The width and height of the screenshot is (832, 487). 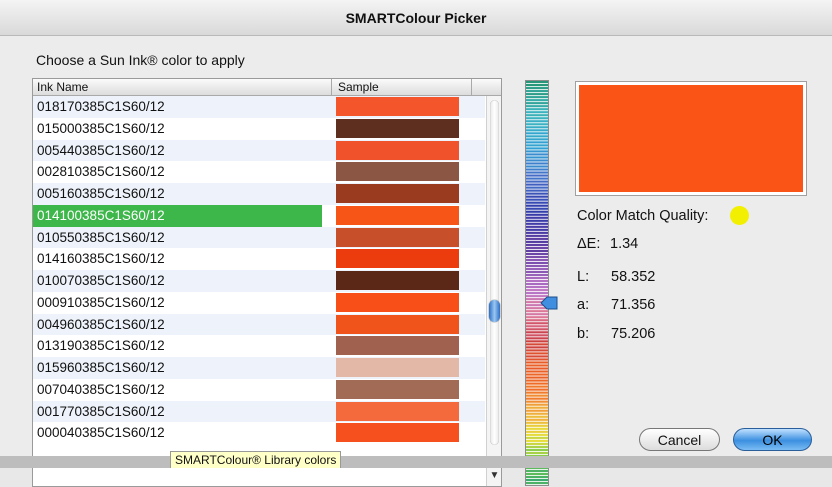 I want to click on color-ramp-image, so click(x=537, y=283).